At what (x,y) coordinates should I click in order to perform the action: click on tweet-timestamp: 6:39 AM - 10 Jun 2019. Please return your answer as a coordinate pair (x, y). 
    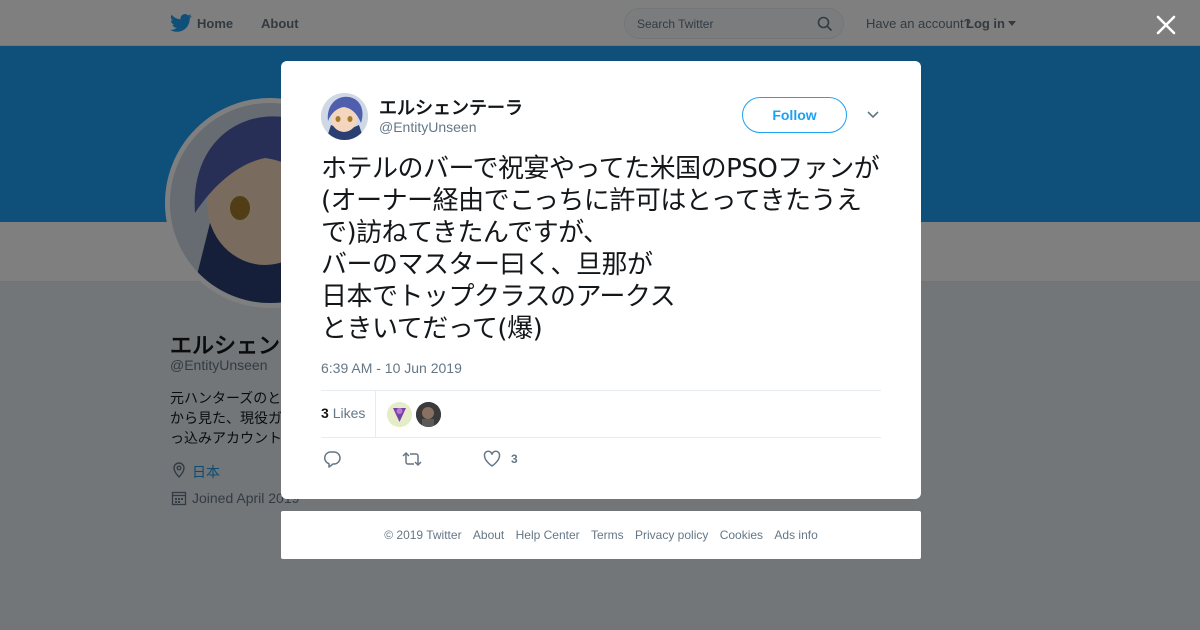
    Looking at the image, I should click on (391, 368).